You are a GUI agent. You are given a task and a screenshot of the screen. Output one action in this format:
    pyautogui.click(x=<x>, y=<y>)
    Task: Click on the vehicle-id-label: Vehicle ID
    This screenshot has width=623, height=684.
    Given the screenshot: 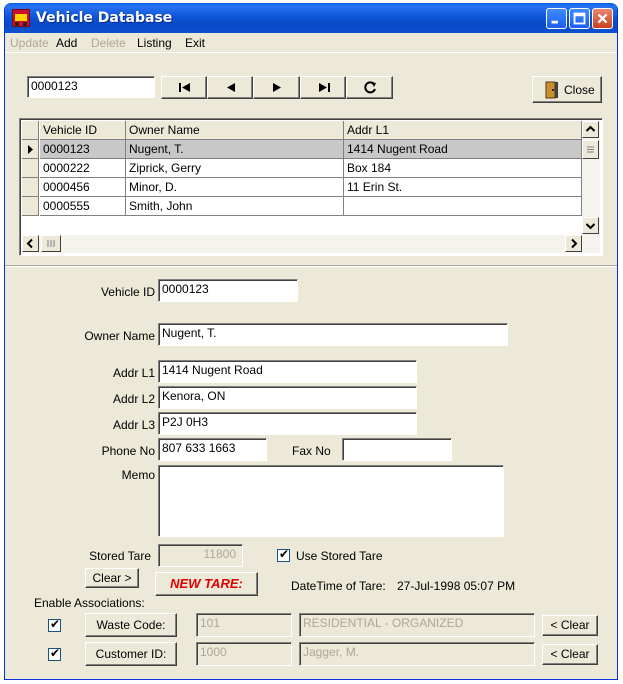 What is the action you would take?
    pyautogui.click(x=127, y=292)
    